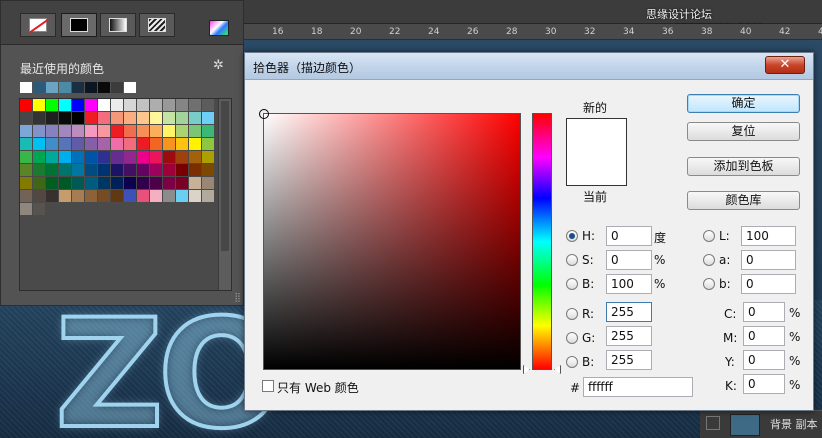  Describe the element at coordinates (268, 386) in the screenshot. I see `web-colors-only-checkbox` at that location.